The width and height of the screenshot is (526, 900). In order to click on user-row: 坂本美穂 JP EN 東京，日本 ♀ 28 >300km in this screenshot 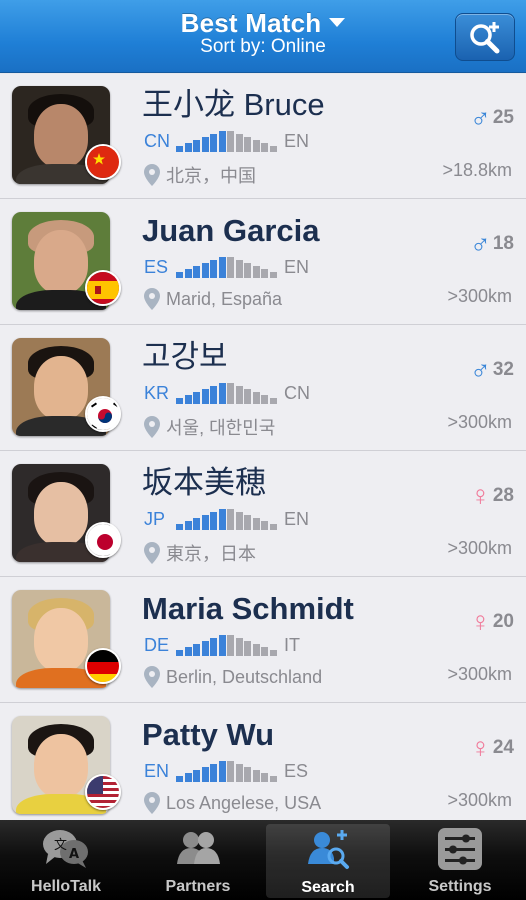, I will do `click(263, 514)`.